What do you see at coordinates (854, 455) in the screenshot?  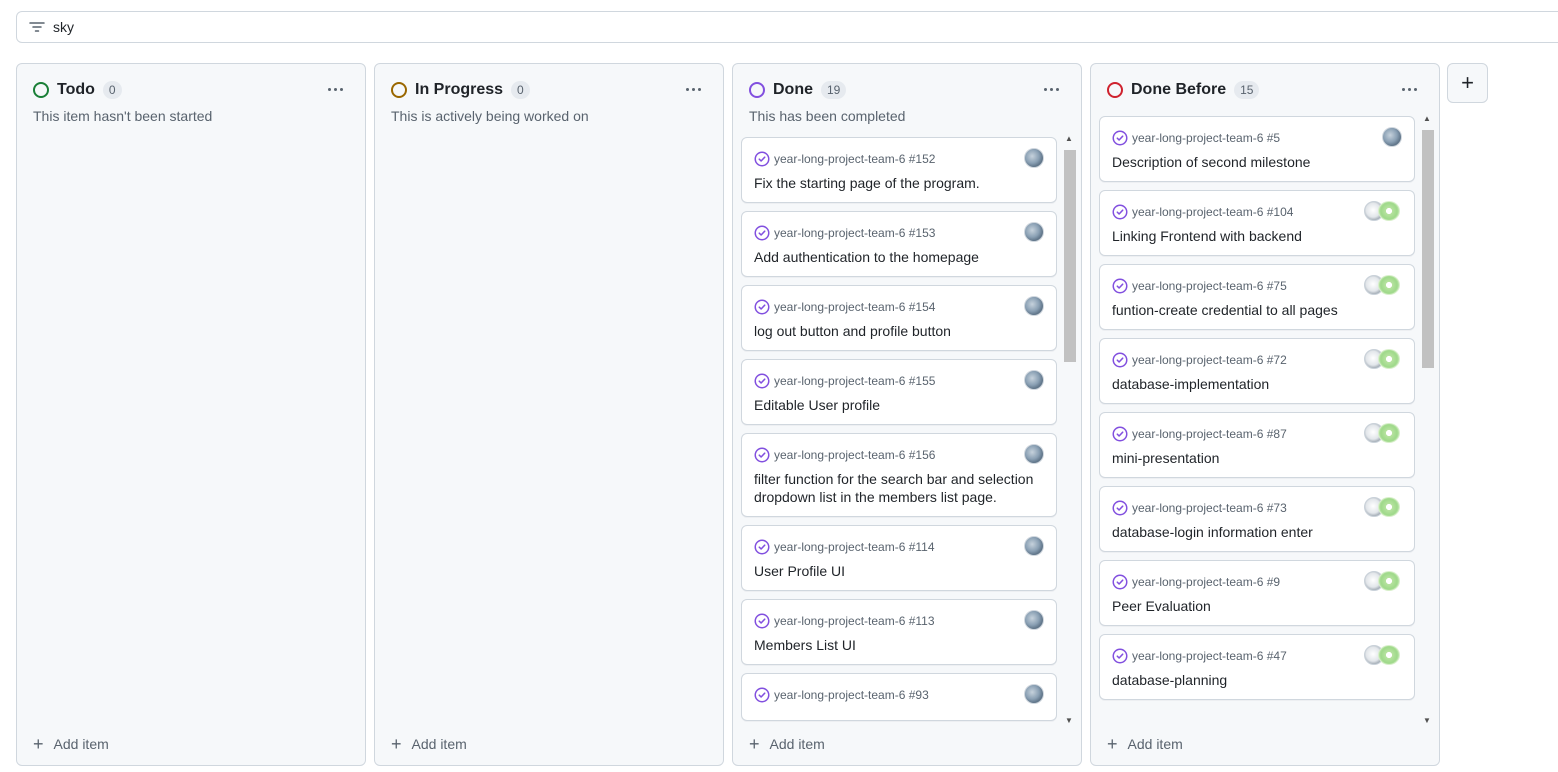 I see `issue-reference-link: year-long-project-team-6 #156` at bounding box center [854, 455].